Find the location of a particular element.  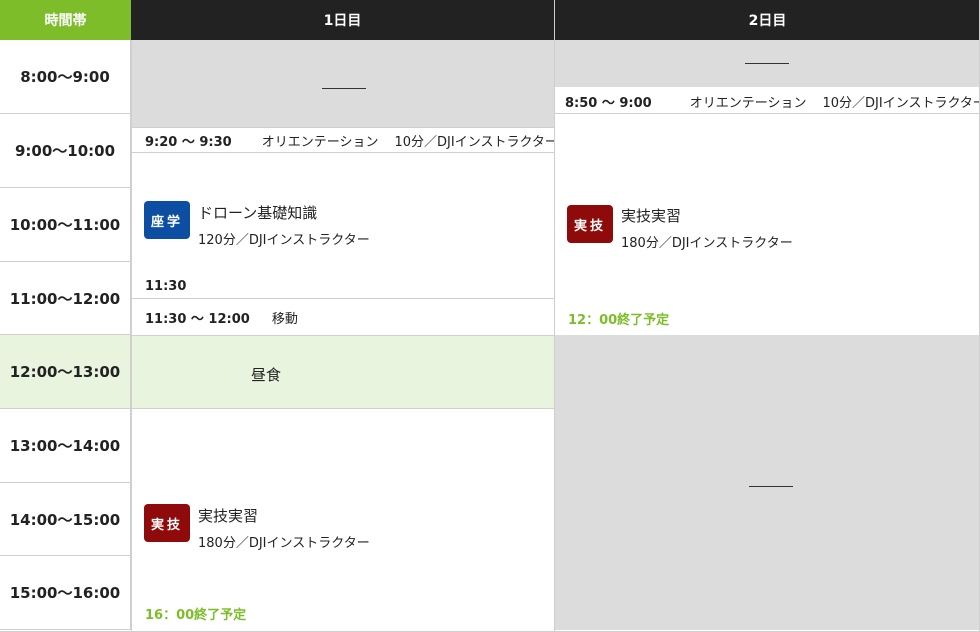

day1-orientation-row: 9:20 〜 9:30 オリエンテーション 10分／DJIインストラクター is located at coordinates (351, 140).